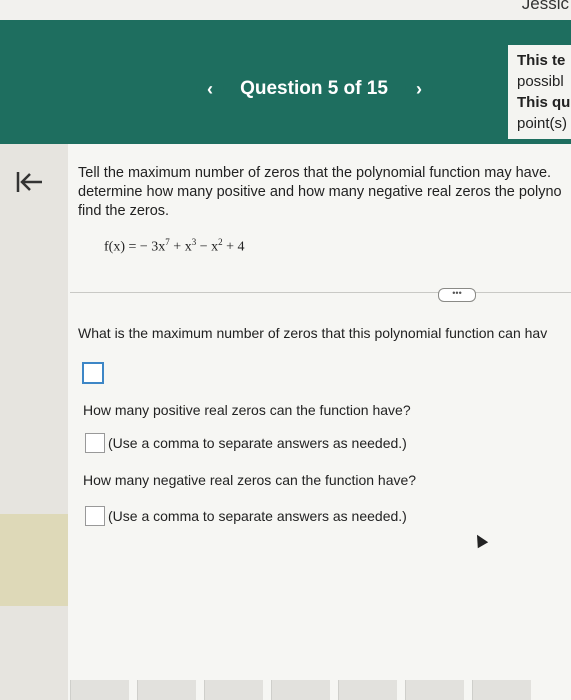 The width and height of the screenshot is (571, 700). I want to click on left-rail-highlight, so click(34, 560).